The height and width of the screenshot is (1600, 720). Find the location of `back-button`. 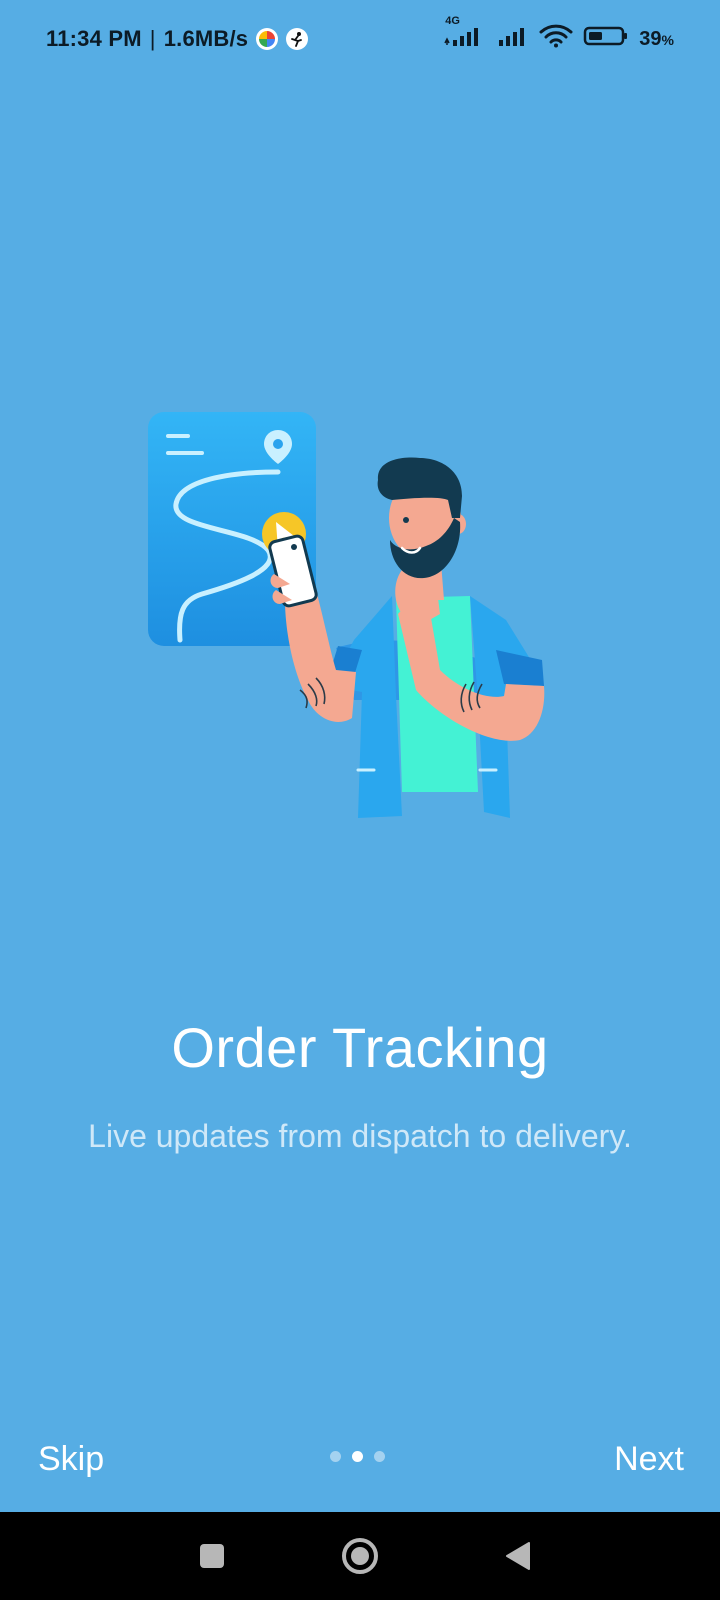

back-button is located at coordinates (518, 1556).